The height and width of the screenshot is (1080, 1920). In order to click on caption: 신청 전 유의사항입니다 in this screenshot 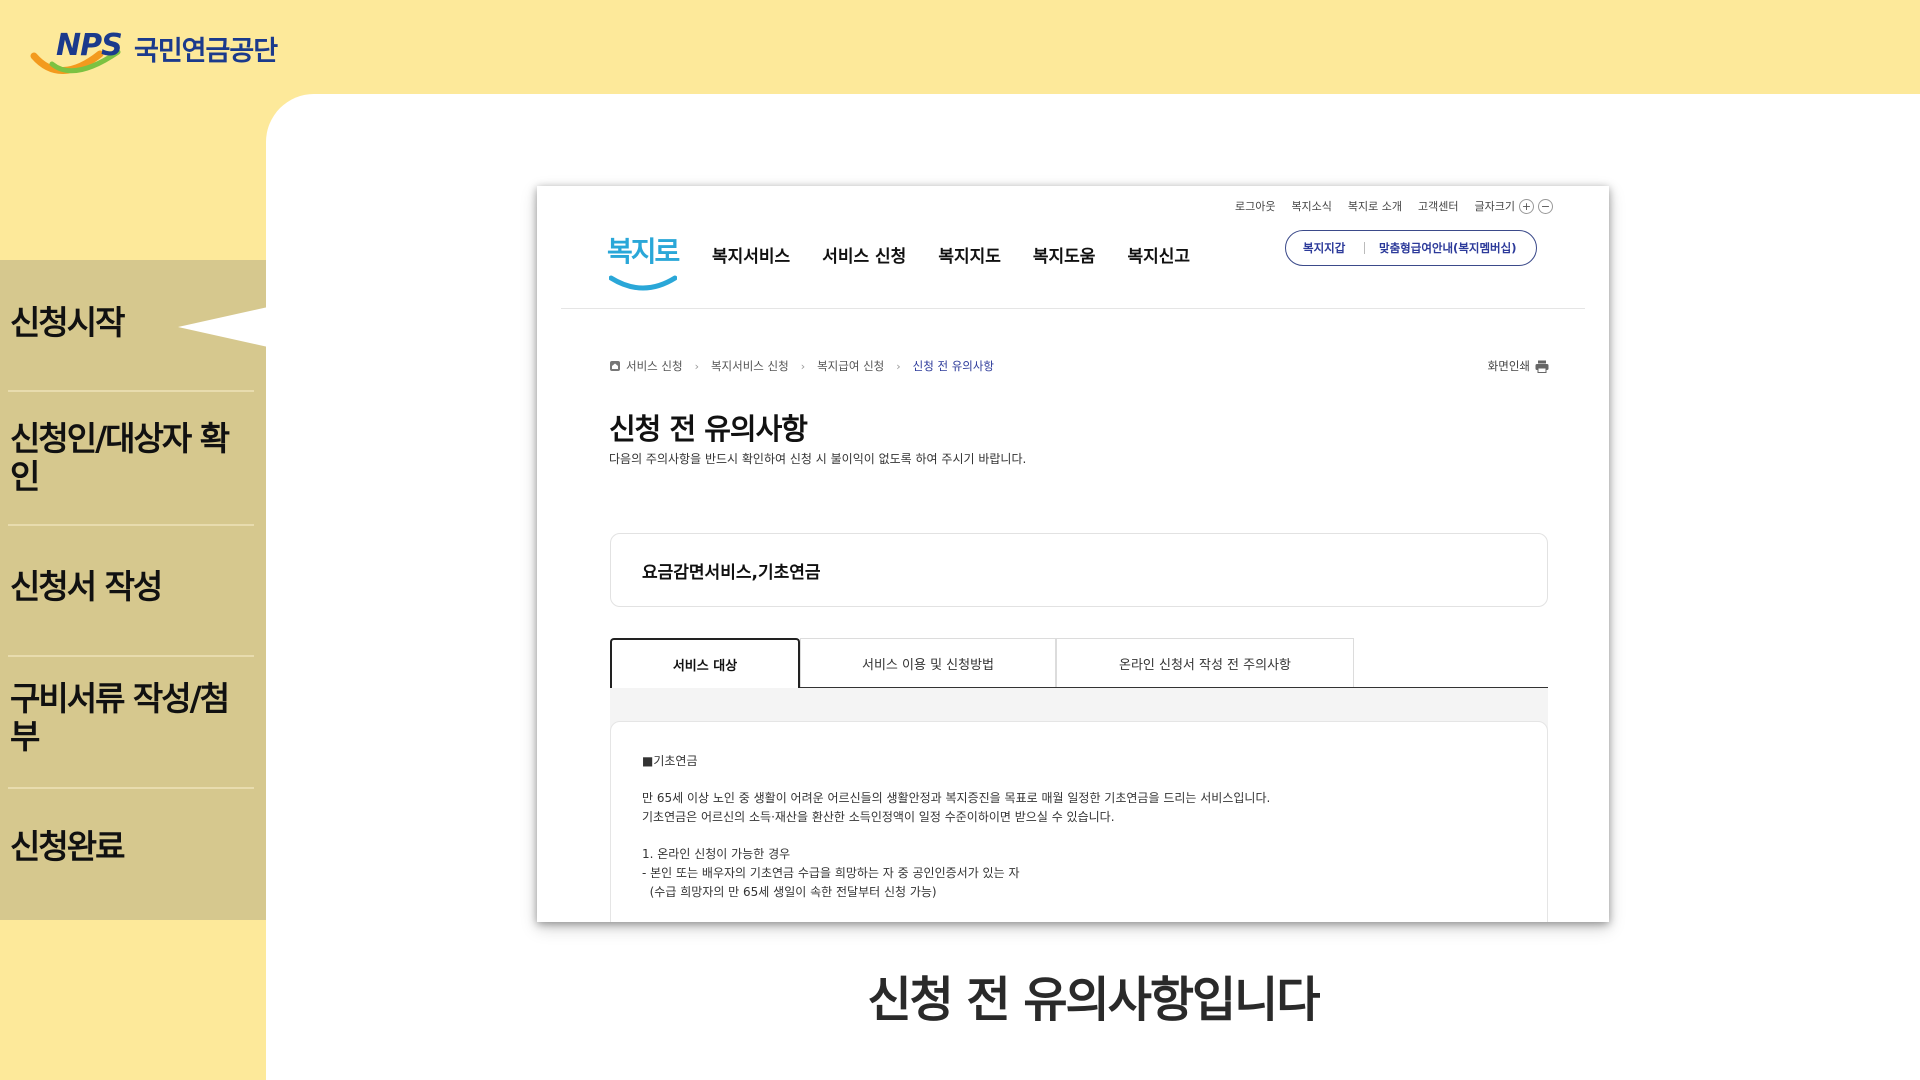, I will do `click(1093, 1000)`.